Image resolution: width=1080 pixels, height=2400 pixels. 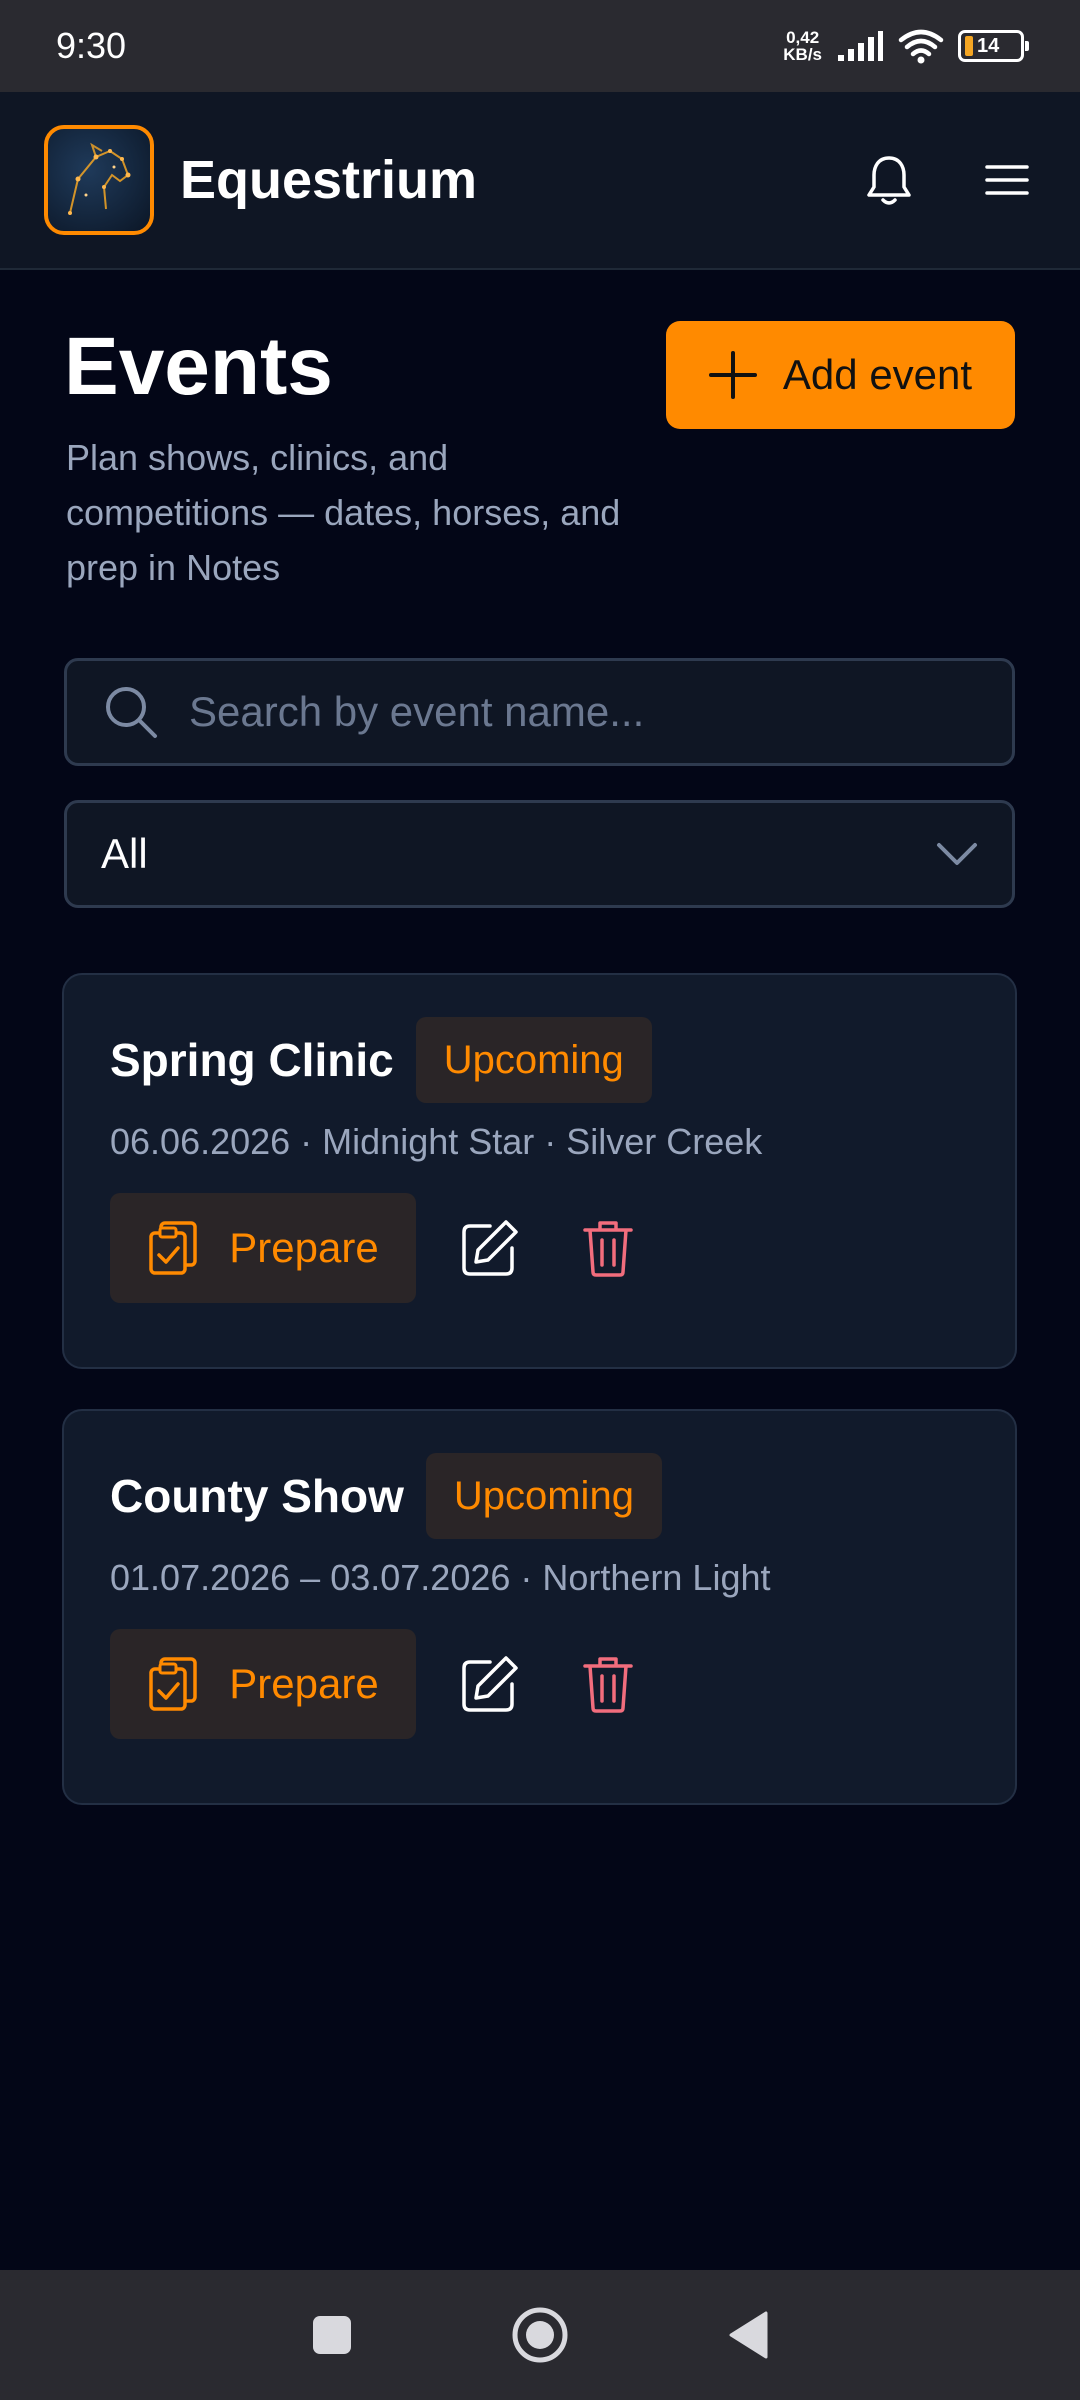 I want to click on battery-level: 14, so click(x=988, y=45).